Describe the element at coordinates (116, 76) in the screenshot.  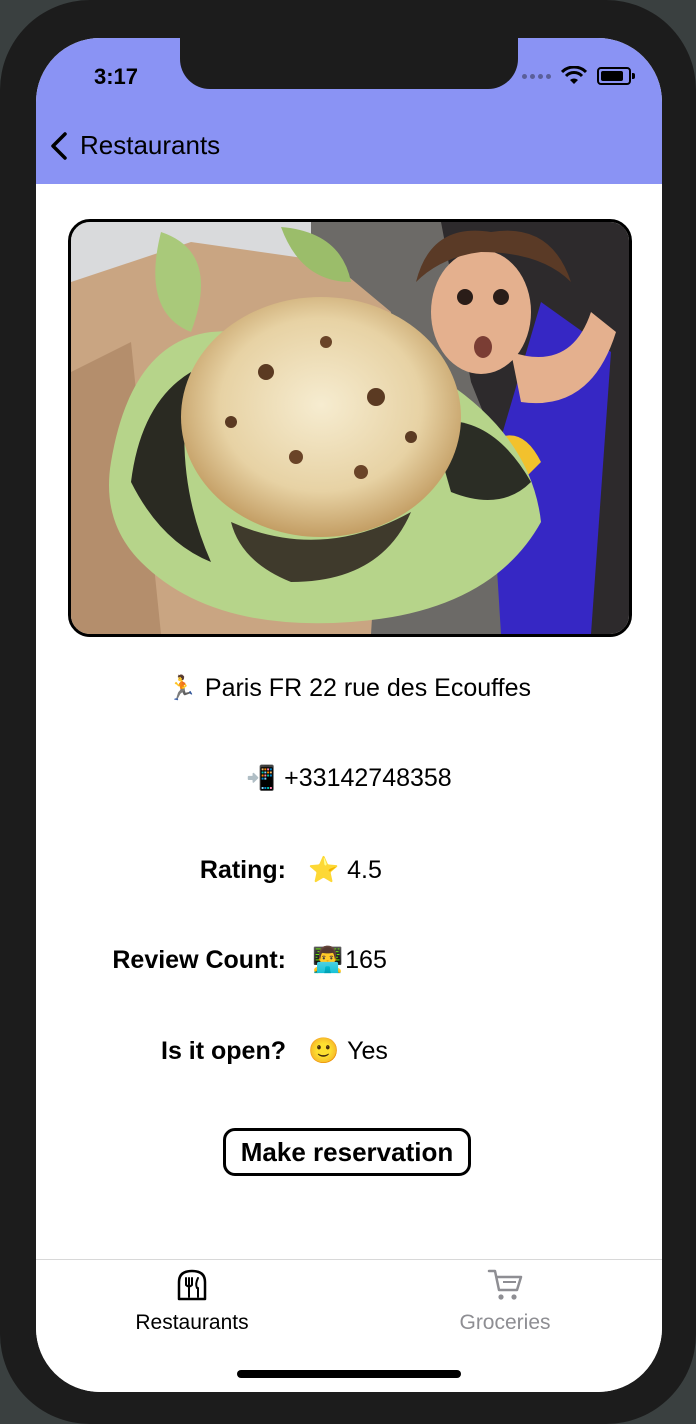
I see `status-time: 3:17` at that location.